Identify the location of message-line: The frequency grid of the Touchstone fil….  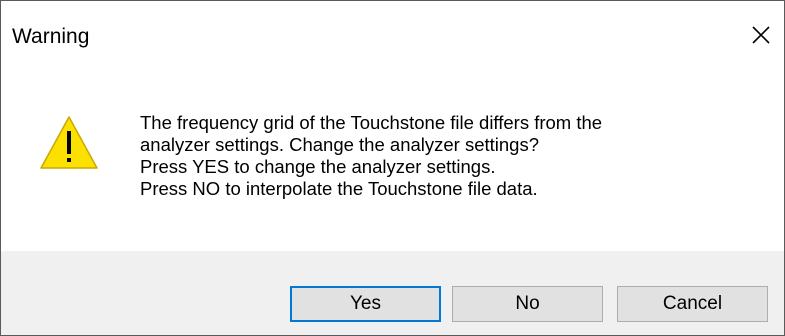
(371, 122).